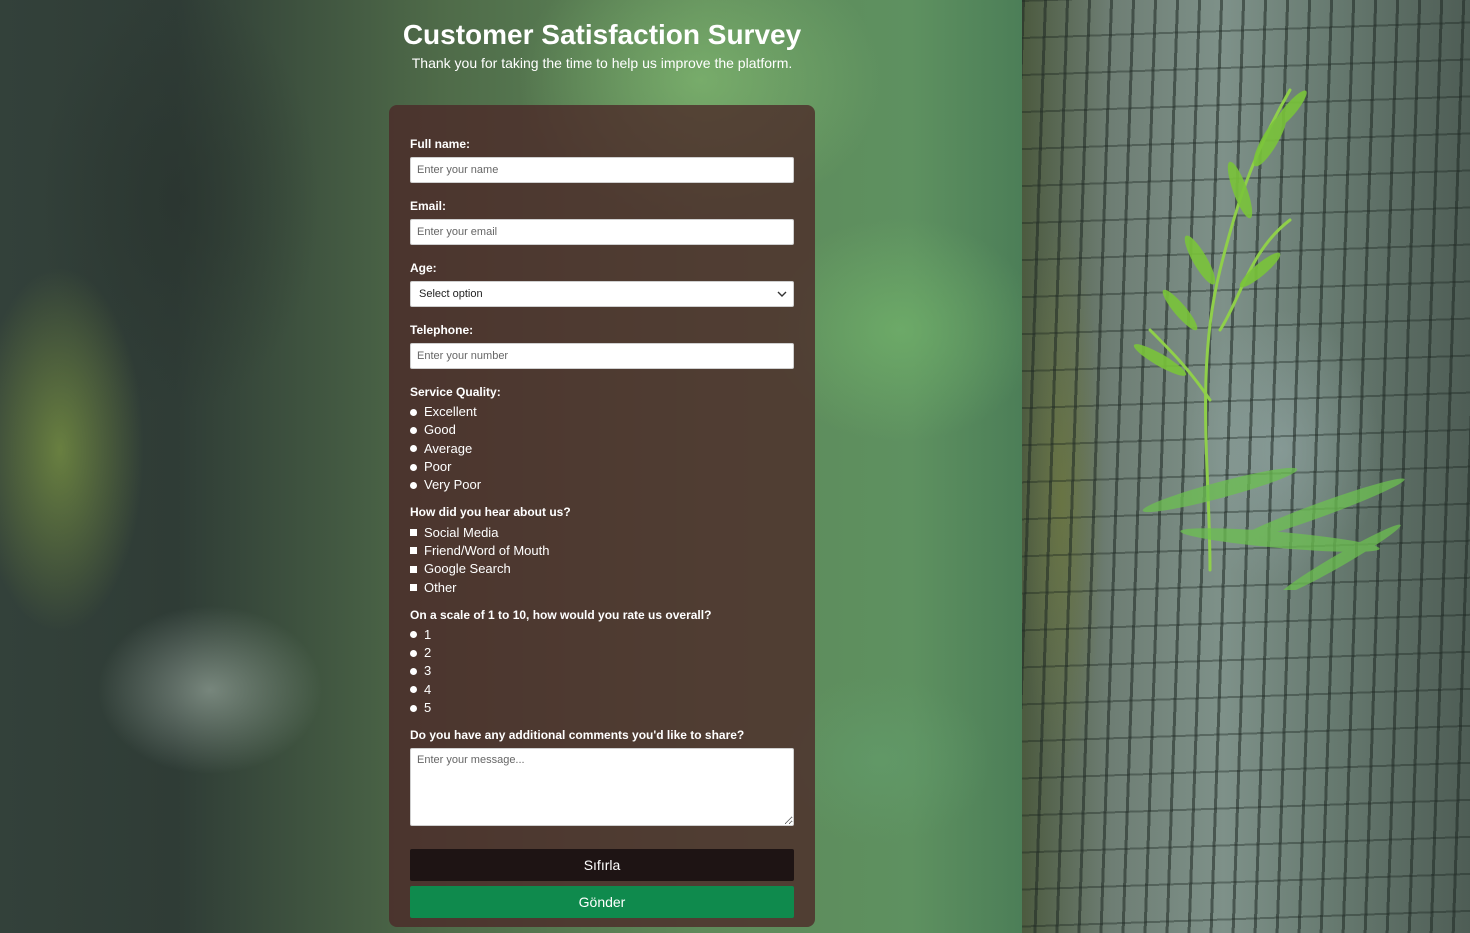 Image resolution: width=1470 pixels, height=933 pixels. Describe the element at coordinates (453, 485) in the screenshot. I see `option-label: Very Poor` at that location.